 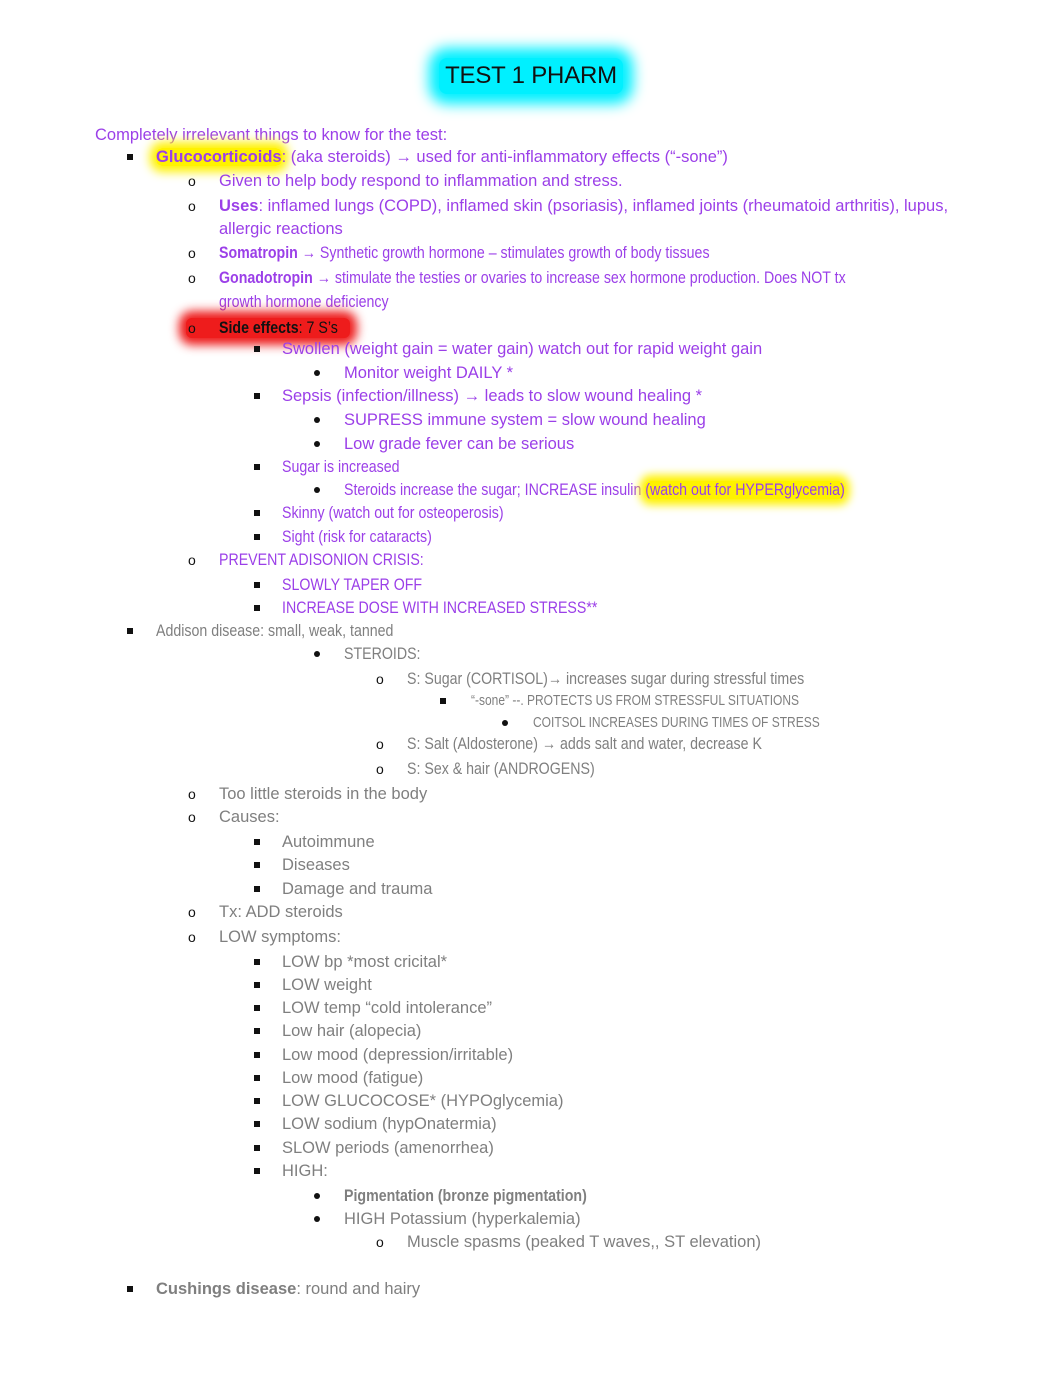 What do you see at coordinates (259, 328) in the screenshot?
I see `side-effects-term: Side effects` at bounding box center [259, 328].